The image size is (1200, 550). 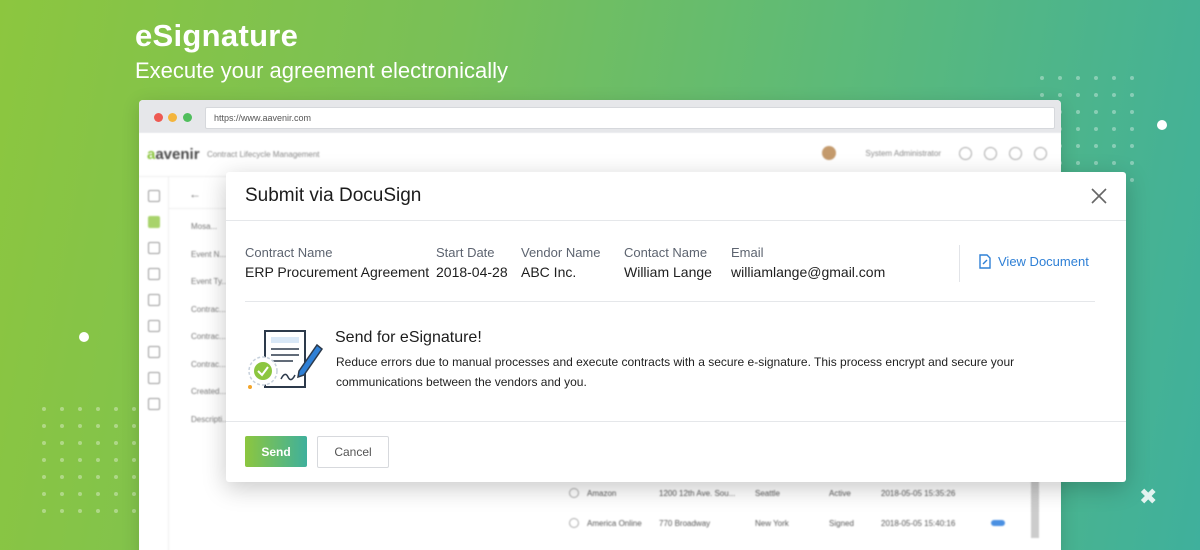 I want to click on field-value: williamlange@gmail.com, so click(x=808, y=272).